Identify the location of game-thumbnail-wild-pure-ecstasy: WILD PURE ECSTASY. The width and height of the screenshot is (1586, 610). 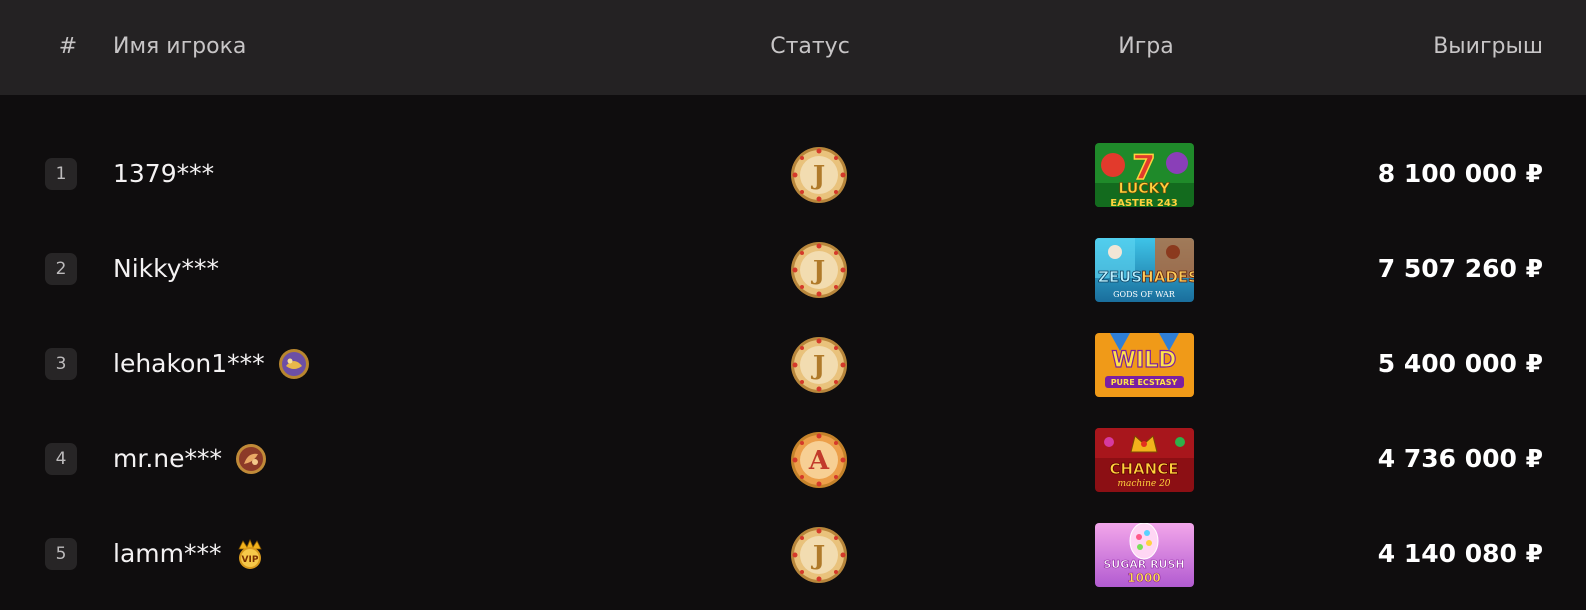
(1144, 365).